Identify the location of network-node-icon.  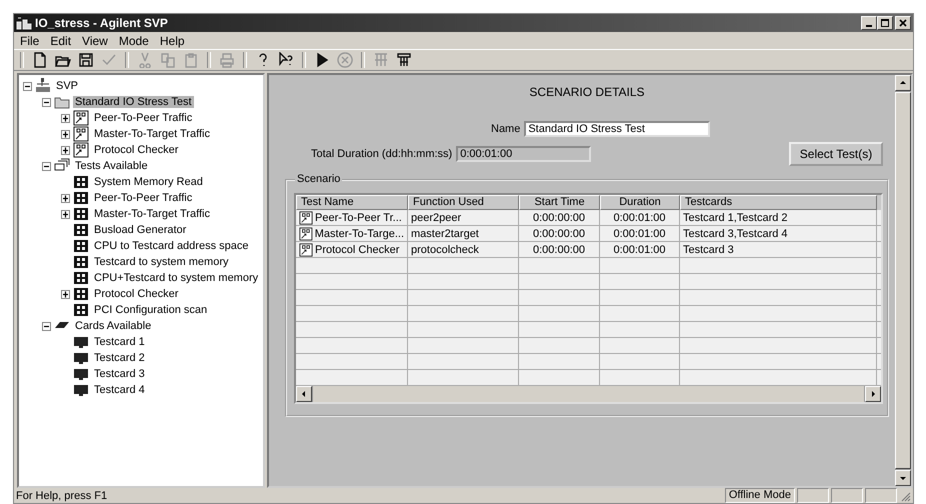
(43, 86).